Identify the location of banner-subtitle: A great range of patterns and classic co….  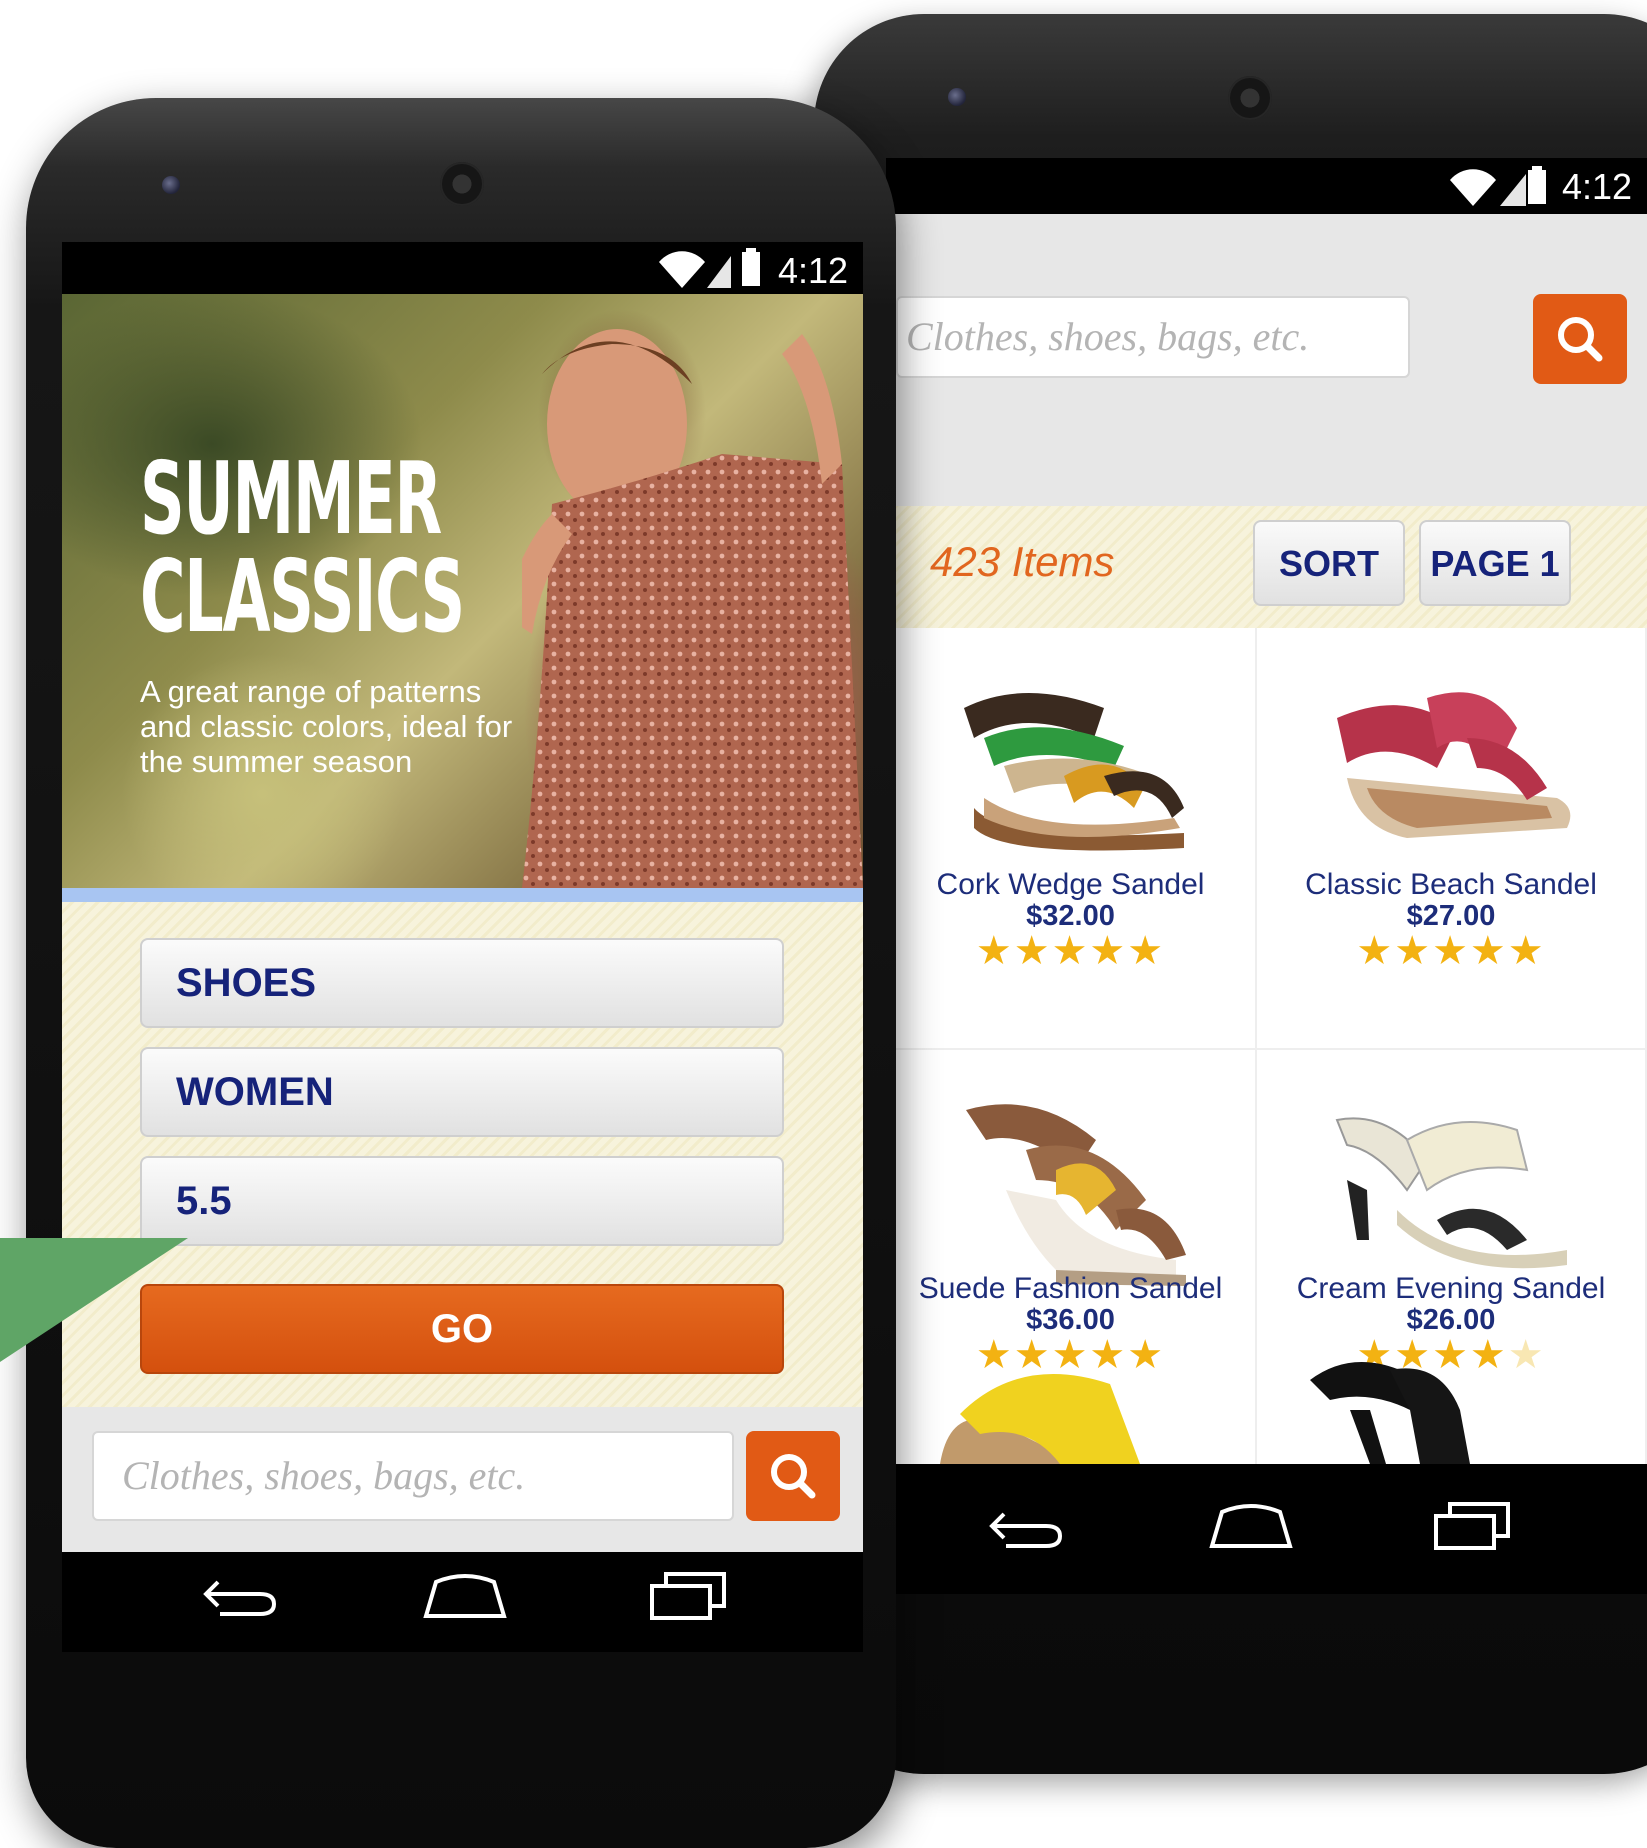
(326, 726).